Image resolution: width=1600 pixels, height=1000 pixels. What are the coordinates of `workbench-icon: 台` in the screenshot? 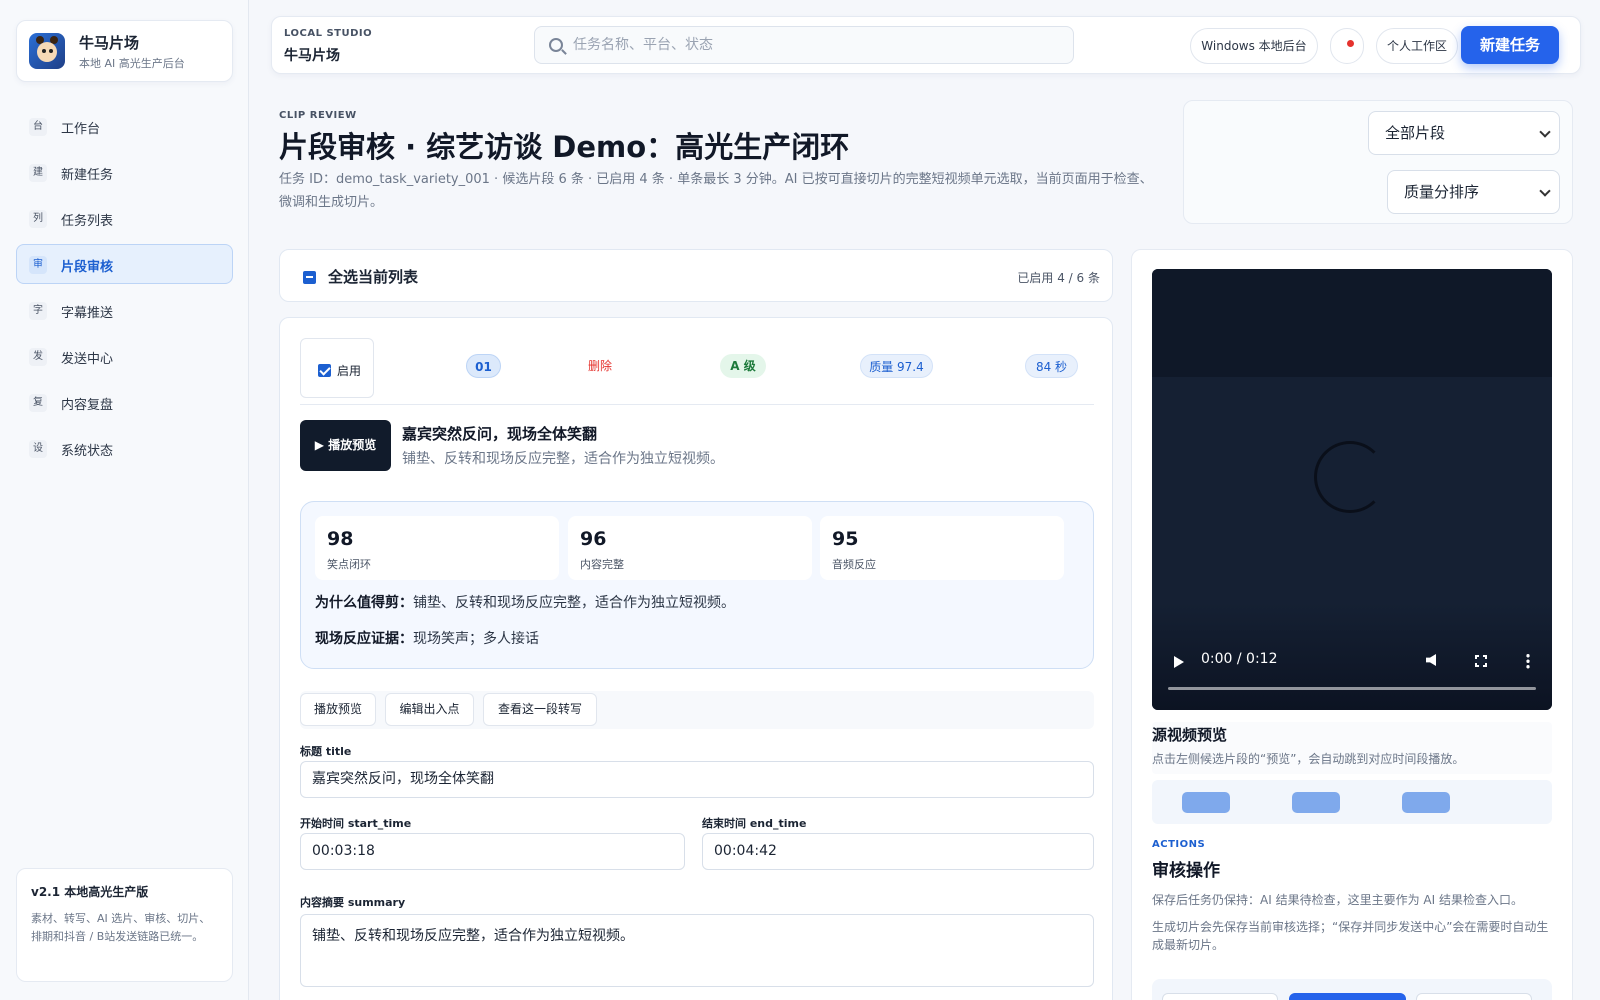 It's located at (38, 127).